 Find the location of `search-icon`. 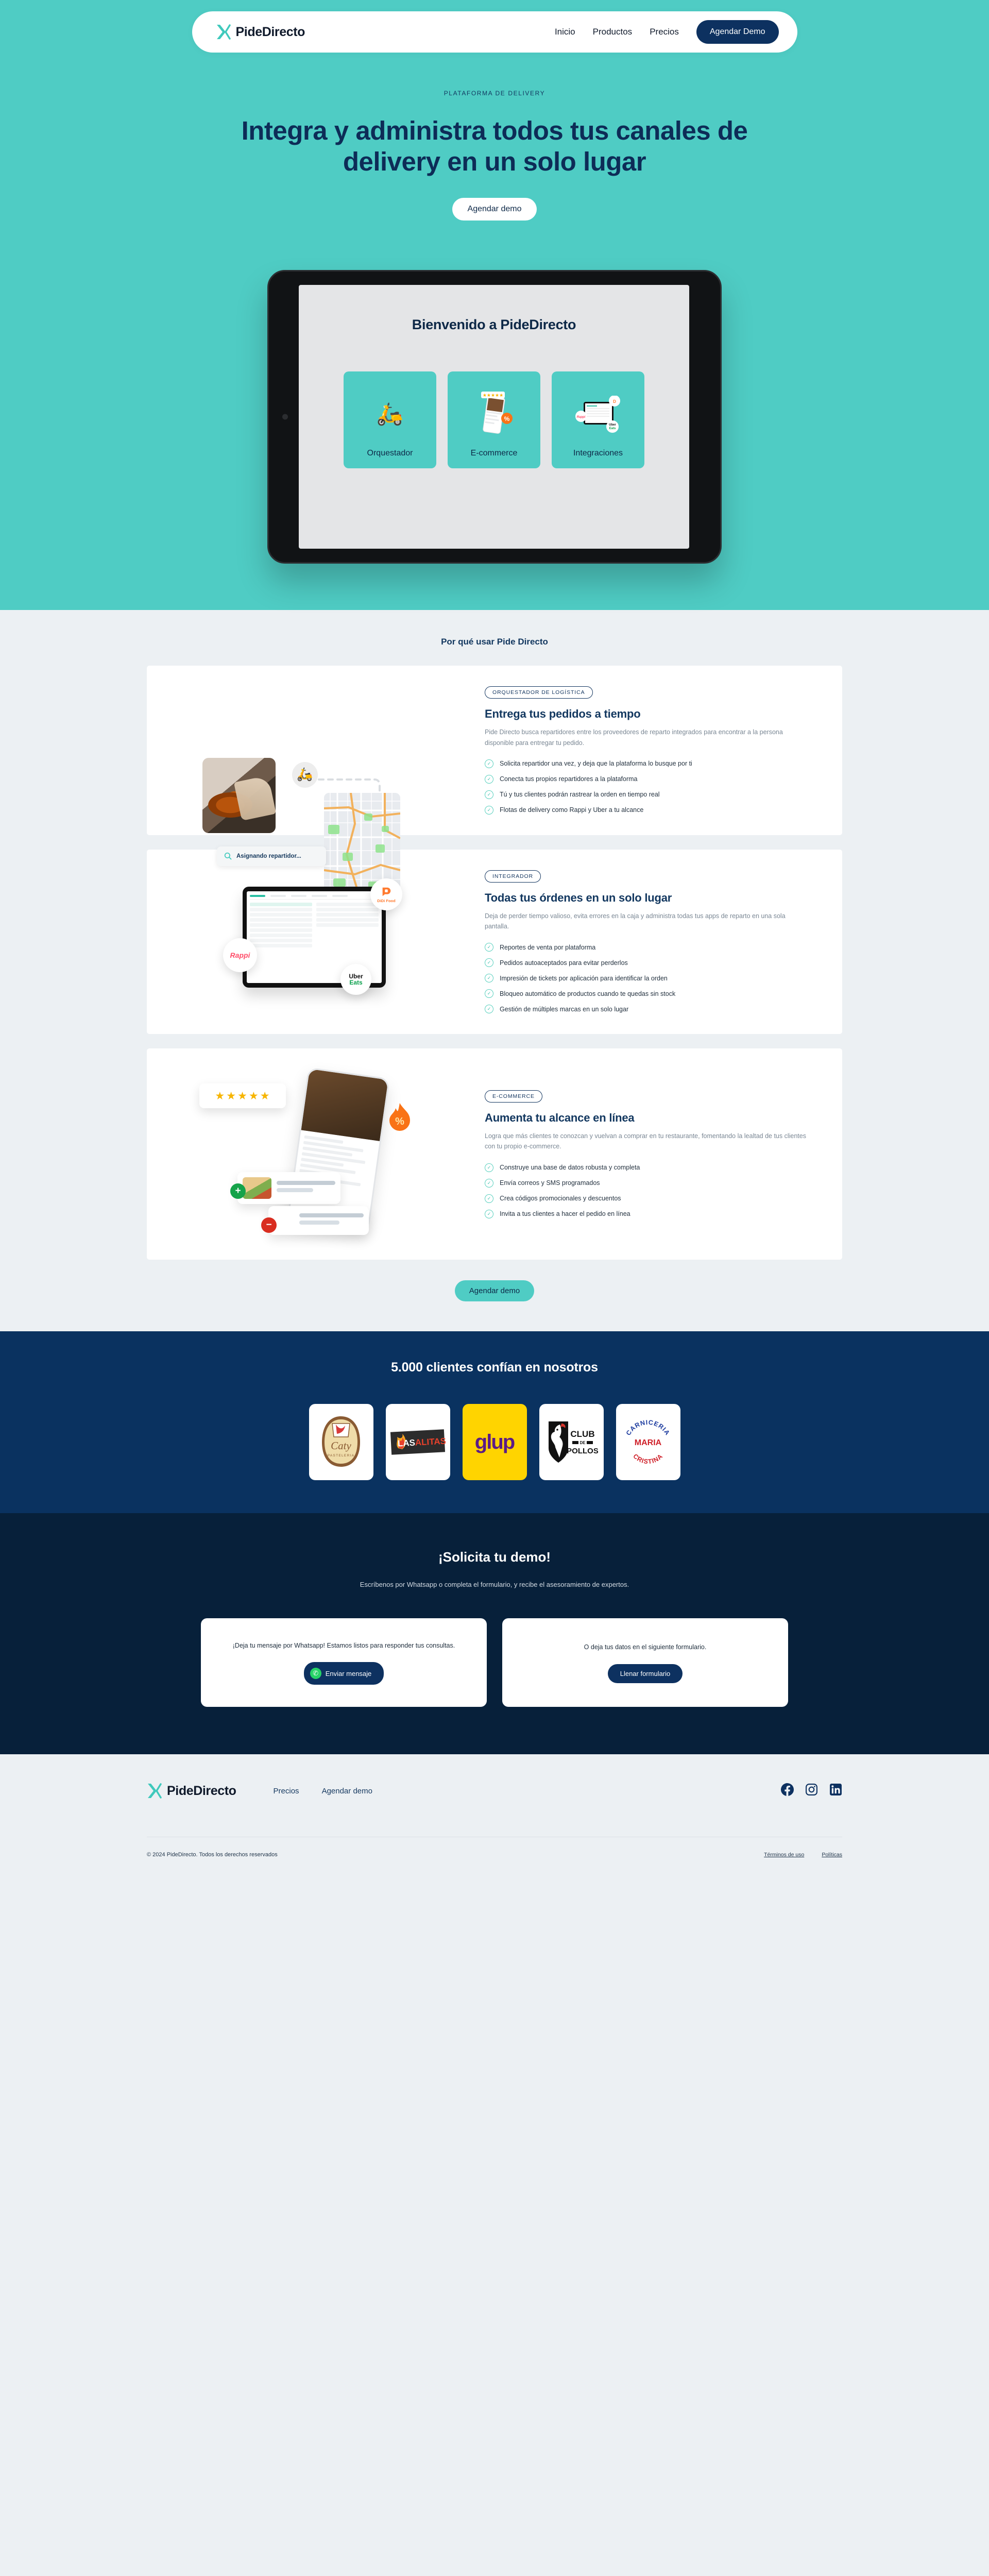

search-icon is located at coordinates (228, 856).